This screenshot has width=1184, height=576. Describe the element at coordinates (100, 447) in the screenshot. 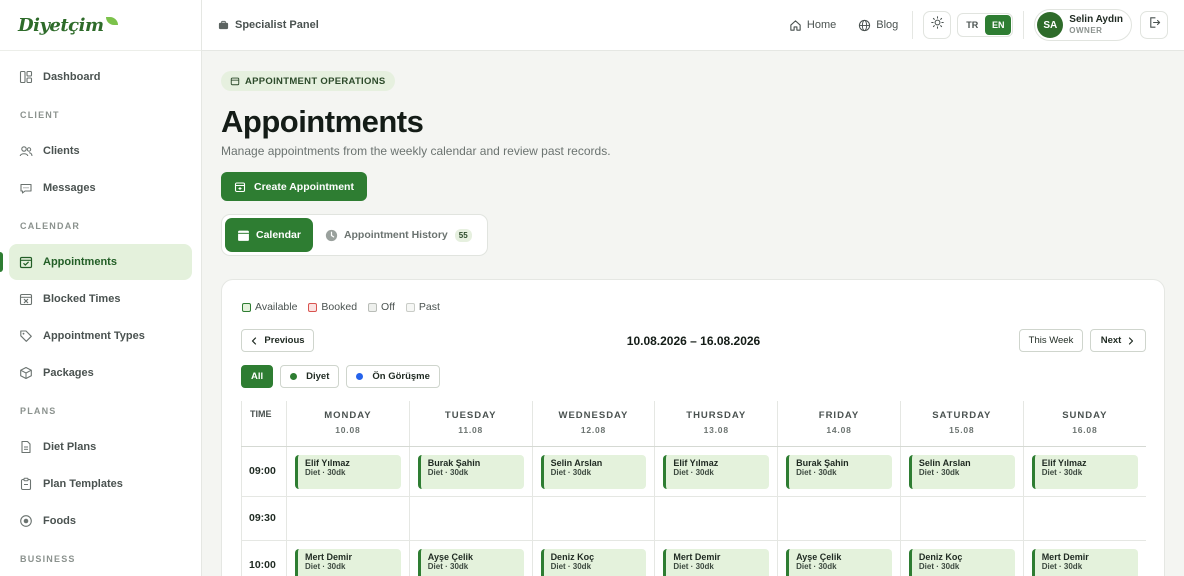

I see `sidebar-item-diet-plans: Diet Plans` at that location.